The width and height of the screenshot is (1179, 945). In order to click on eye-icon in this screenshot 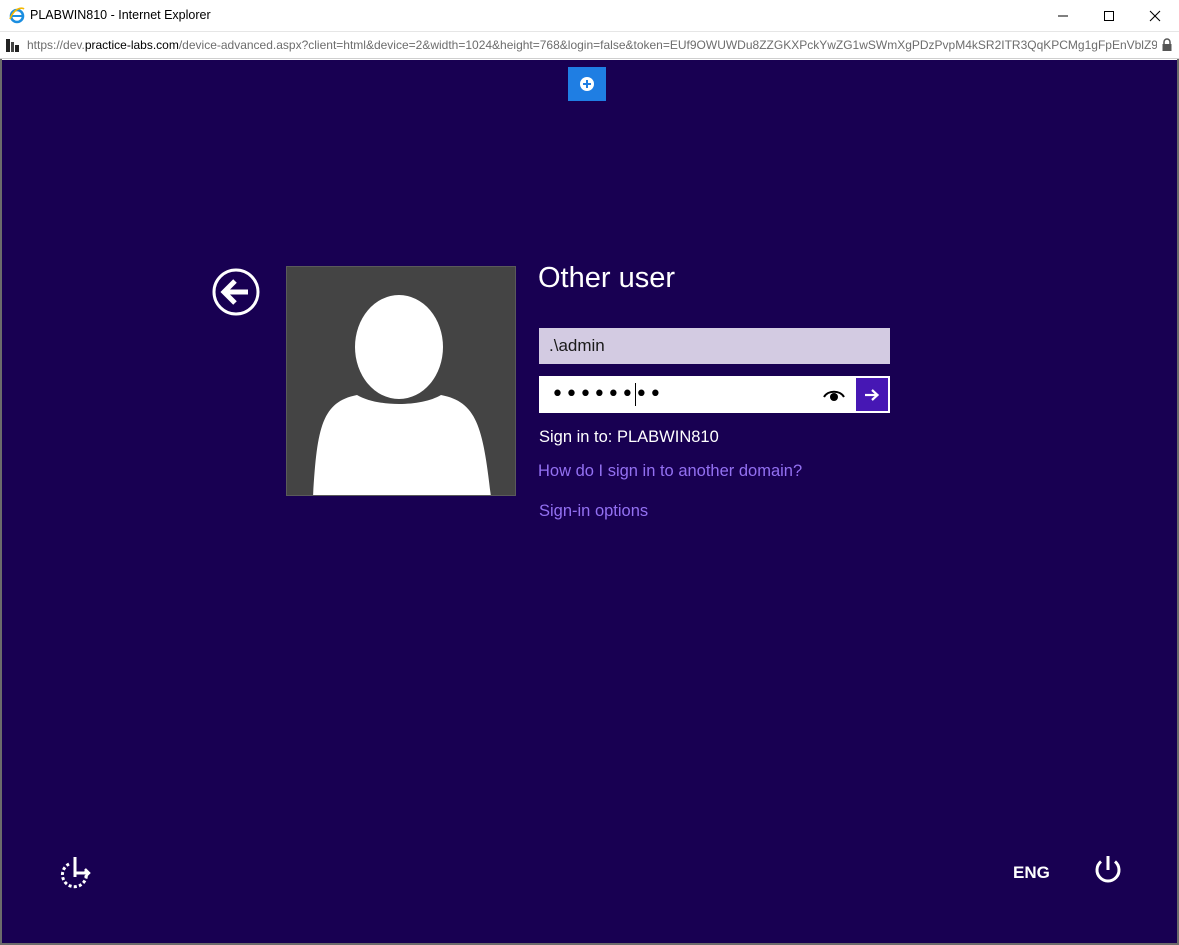, I will do `click(834, 395)`.